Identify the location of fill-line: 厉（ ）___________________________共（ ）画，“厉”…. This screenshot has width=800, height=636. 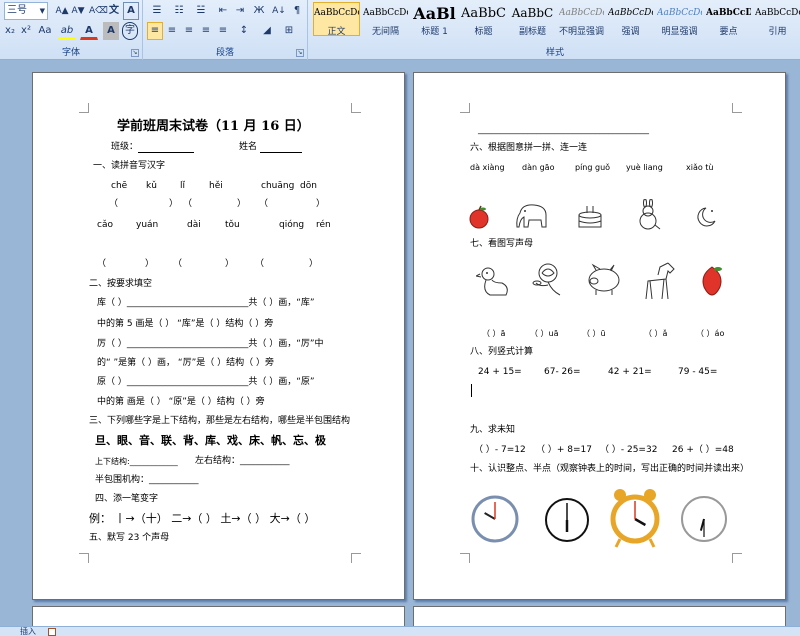
(210, 344).